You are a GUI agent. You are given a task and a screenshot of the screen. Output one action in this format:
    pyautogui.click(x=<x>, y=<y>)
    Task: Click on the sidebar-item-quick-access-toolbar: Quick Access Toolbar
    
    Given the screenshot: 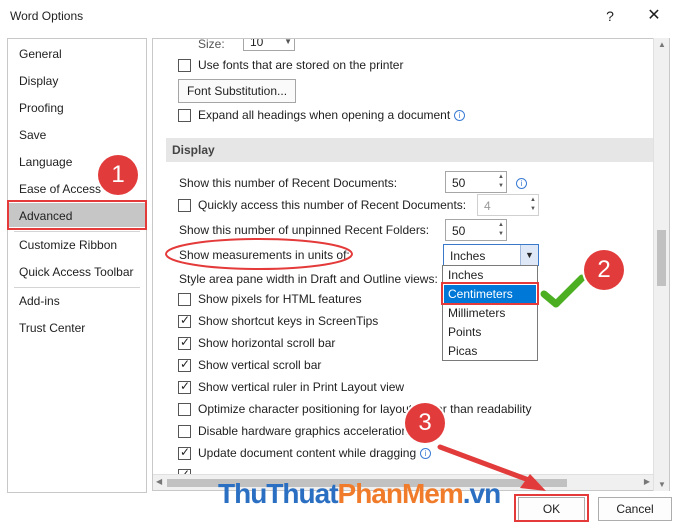 What is the action you would take?
    pyautogui.click(x=76, y=272)
    